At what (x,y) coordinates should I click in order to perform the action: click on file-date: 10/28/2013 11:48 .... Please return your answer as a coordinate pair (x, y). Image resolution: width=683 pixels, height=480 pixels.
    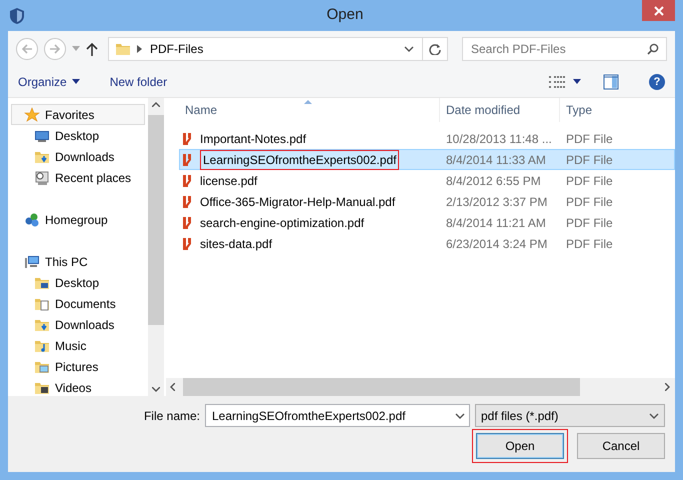
    Looking at the image, I should click on (499, 139).